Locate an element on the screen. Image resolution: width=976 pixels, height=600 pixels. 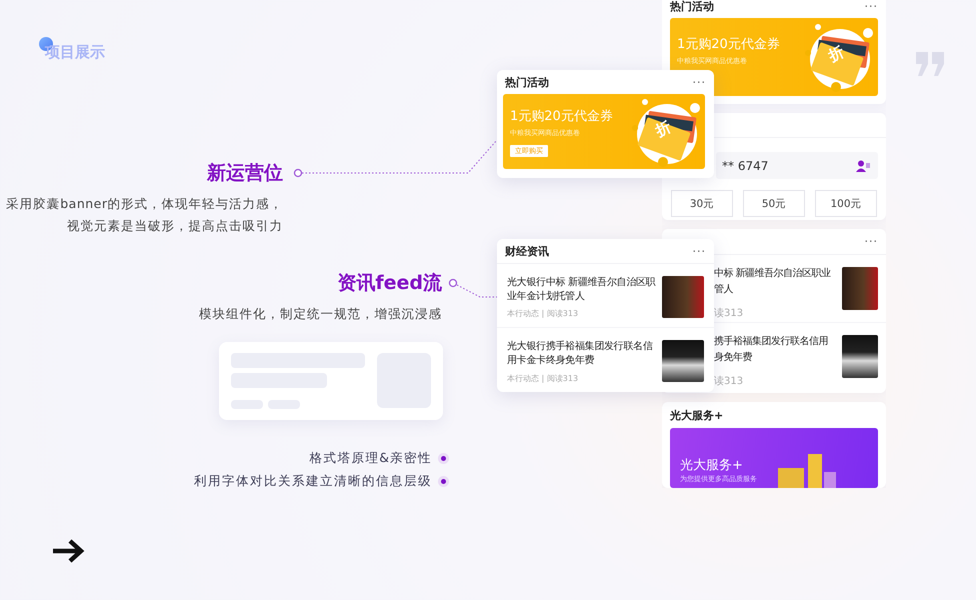
news-title: 光大银行携手裕福集团发行联名信用卡金卡终身免年费 is located at coordinates (582, 354).